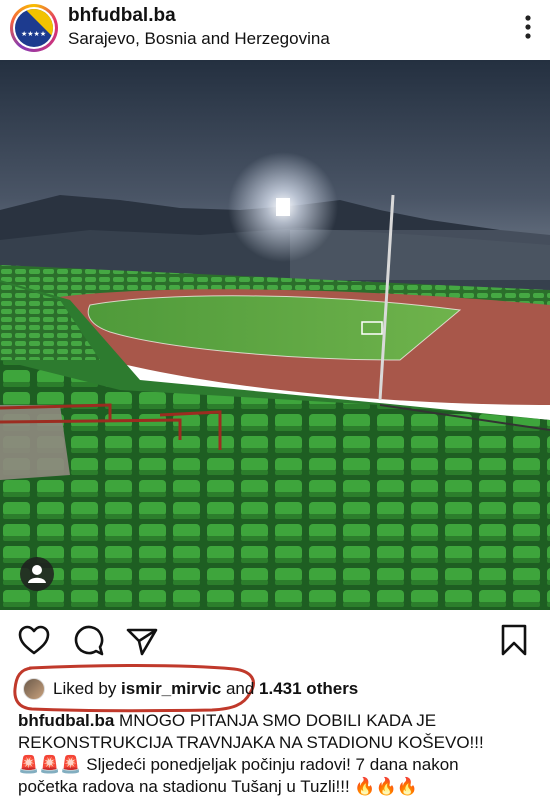  I want to click on caption-username: bhfudbal.ba, so click(66, 720).